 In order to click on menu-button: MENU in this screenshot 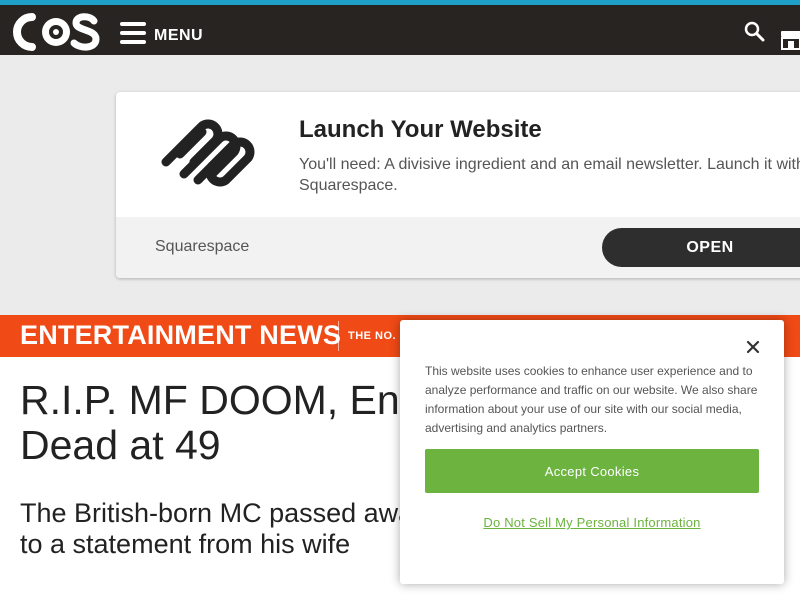, I will do `click(161, 33)`.